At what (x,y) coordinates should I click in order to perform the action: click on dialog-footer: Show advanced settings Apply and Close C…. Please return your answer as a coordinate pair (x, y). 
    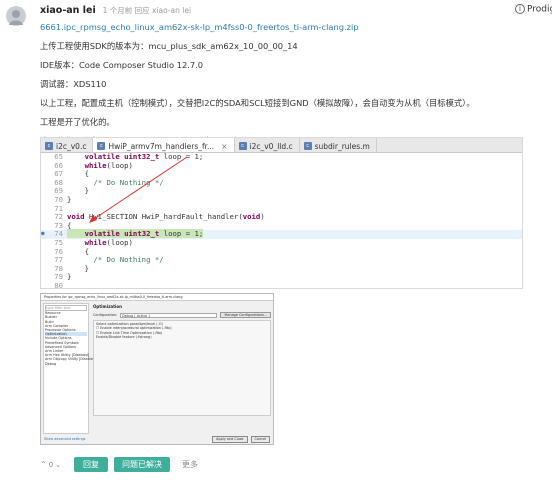
    Looking at the image, I should click on (157, 439).